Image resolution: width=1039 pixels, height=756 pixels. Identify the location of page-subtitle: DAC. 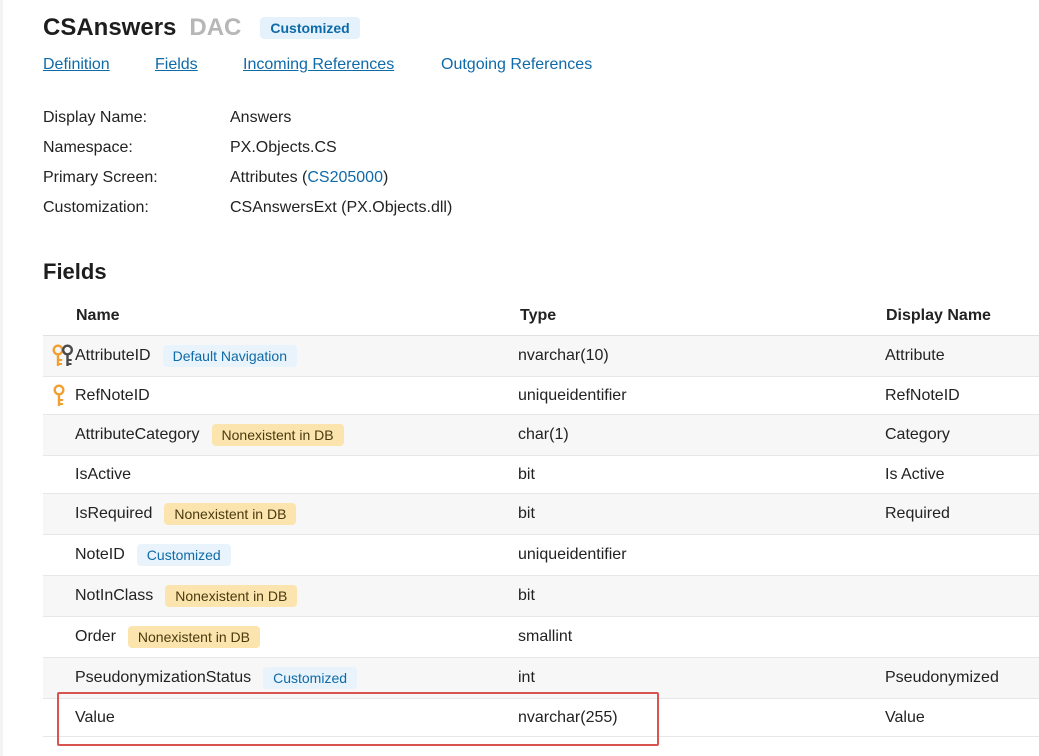
(215, 27).